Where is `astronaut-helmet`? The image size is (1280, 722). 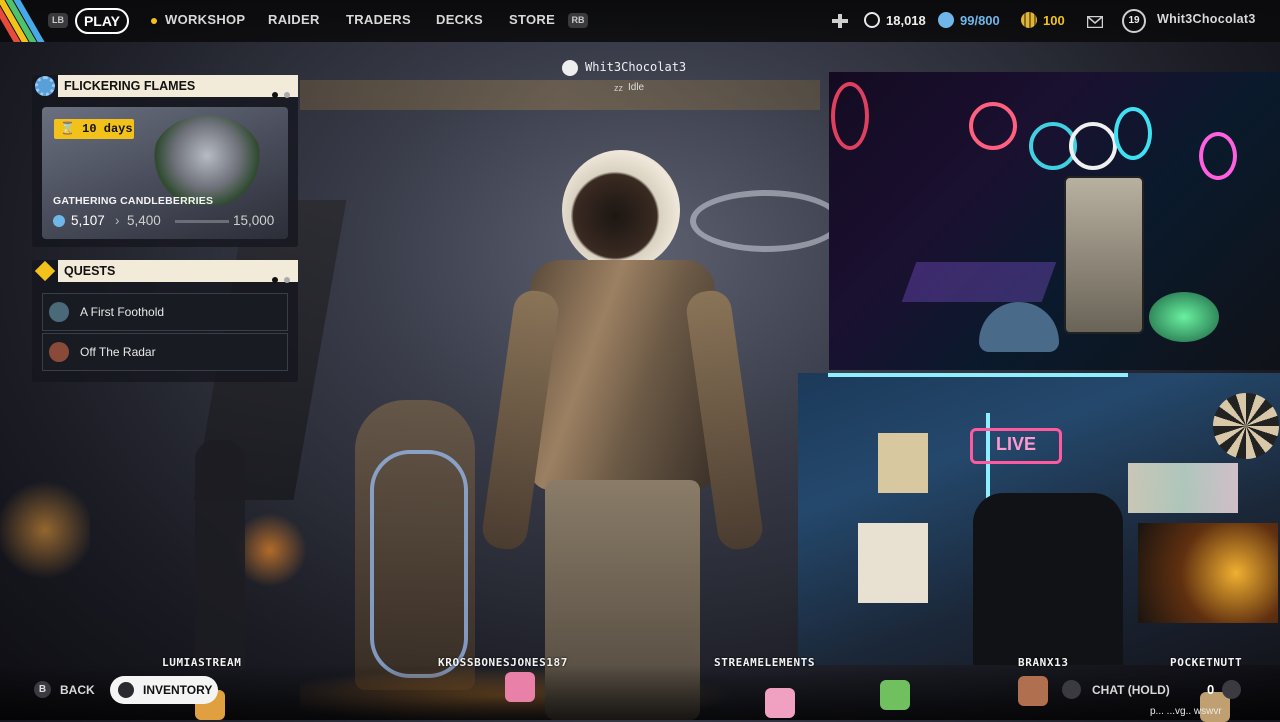 astronaut-helmet is located at coordinates (621, 210).